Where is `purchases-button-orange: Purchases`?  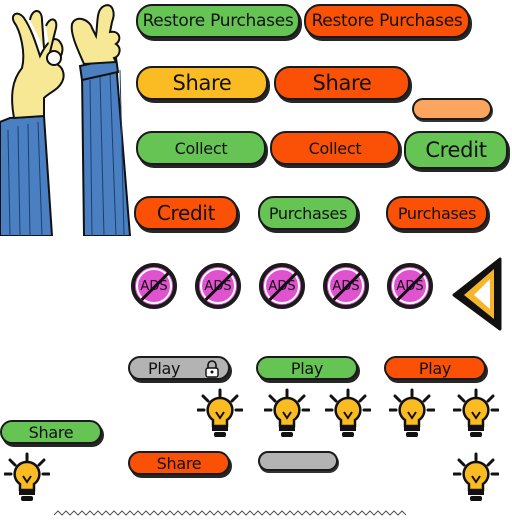
purchases-button-orange: Purchases is located at coordinates (437, 213).